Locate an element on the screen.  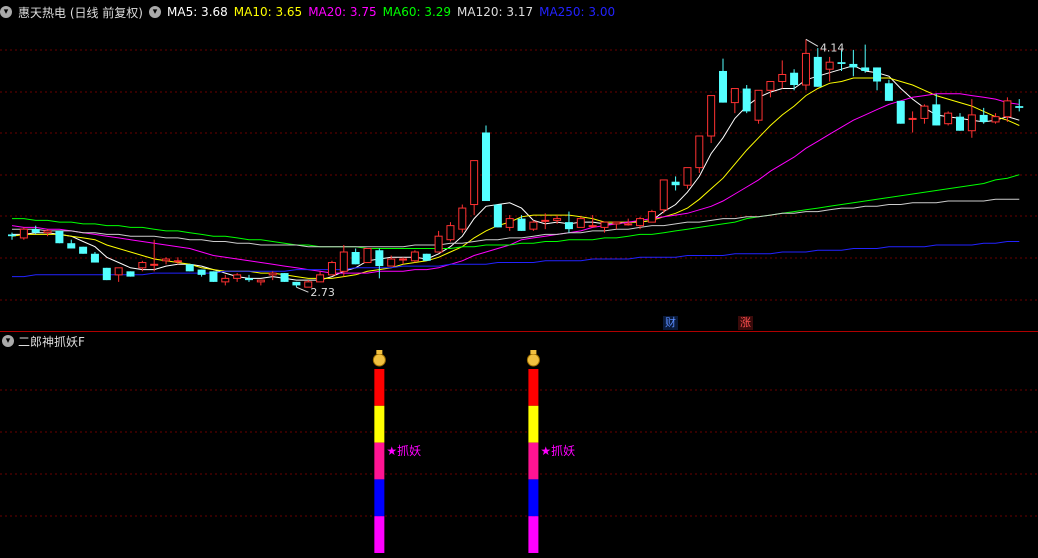
signal-label: ★抓妖 is located at coordinates (557, 451).